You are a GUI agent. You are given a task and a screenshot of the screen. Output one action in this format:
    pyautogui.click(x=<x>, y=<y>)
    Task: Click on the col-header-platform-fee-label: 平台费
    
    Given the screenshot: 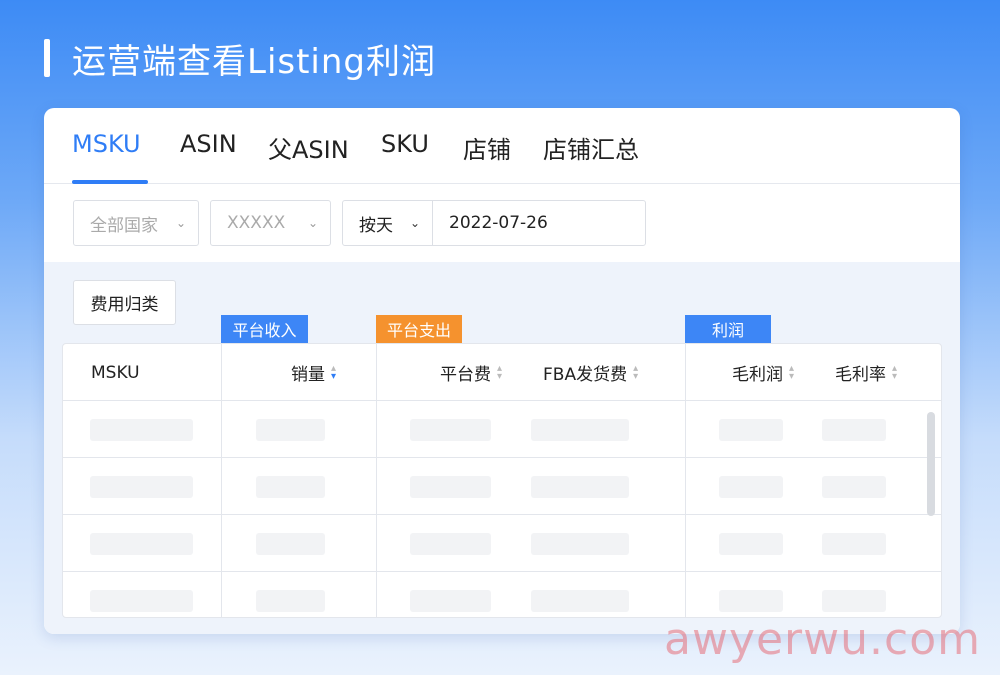 What is the action you would take?
    pyautogui.click(x=465, y=375)
    